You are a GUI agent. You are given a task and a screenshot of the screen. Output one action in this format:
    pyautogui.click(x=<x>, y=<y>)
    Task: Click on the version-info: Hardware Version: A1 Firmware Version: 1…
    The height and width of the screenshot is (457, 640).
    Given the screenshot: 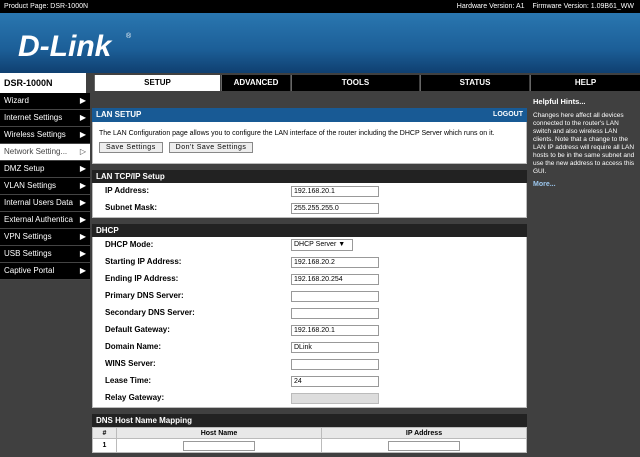 What is the action you would take?
    pyautogui.click(x=542, y=6)
    